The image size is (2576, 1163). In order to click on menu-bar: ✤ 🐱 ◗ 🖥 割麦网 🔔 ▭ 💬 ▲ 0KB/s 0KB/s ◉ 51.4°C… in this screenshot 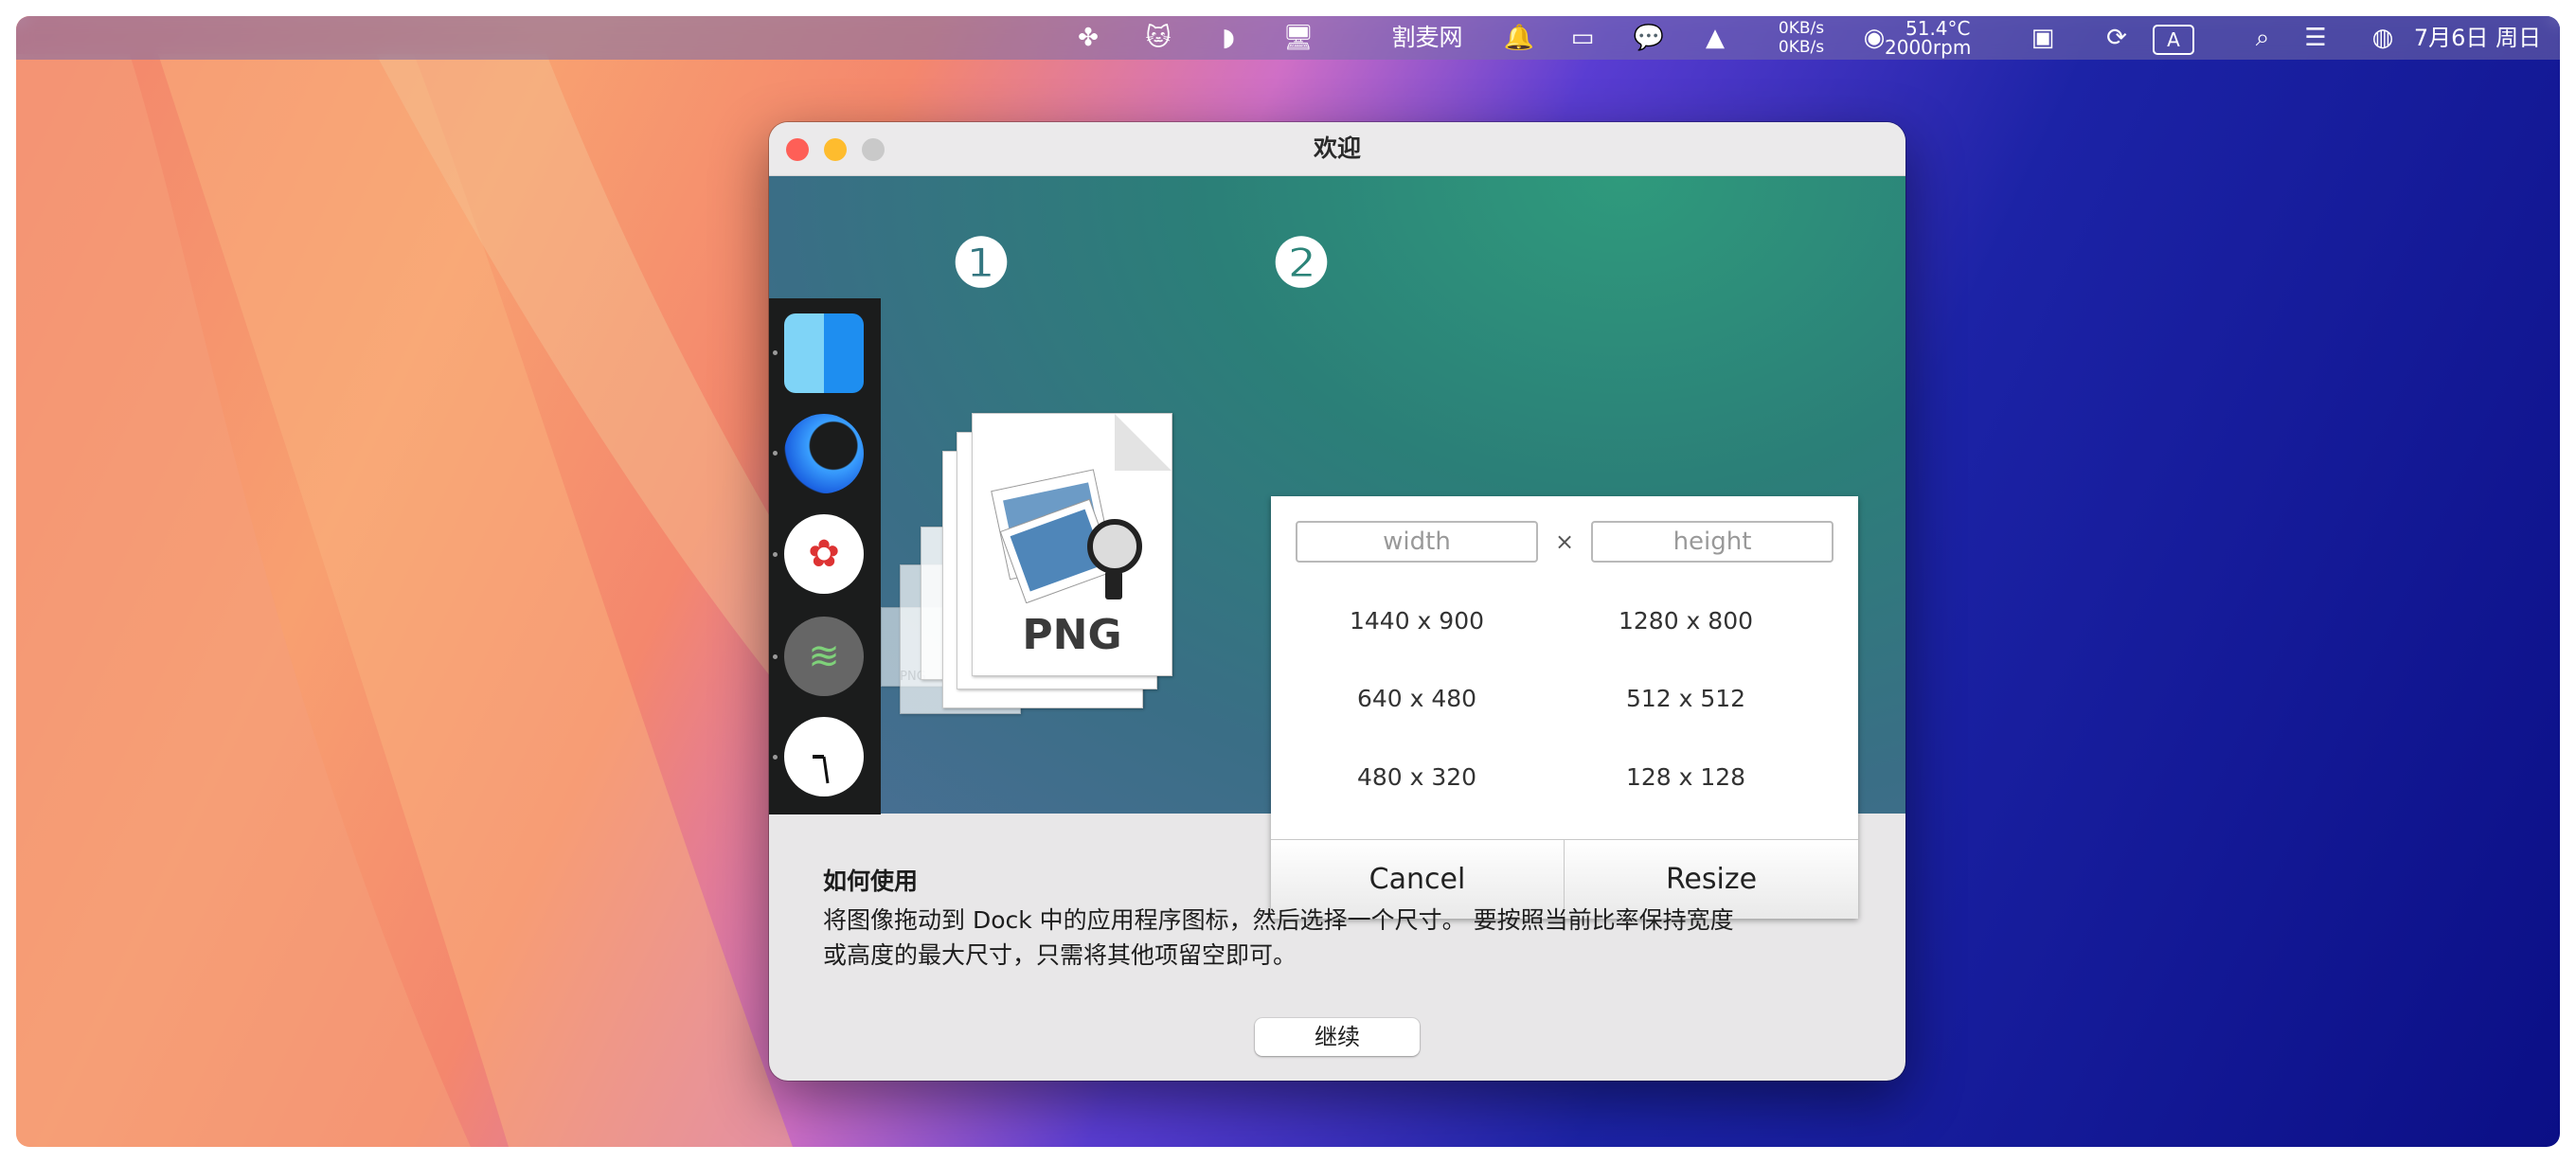, I will do `click(1288, 38)`.